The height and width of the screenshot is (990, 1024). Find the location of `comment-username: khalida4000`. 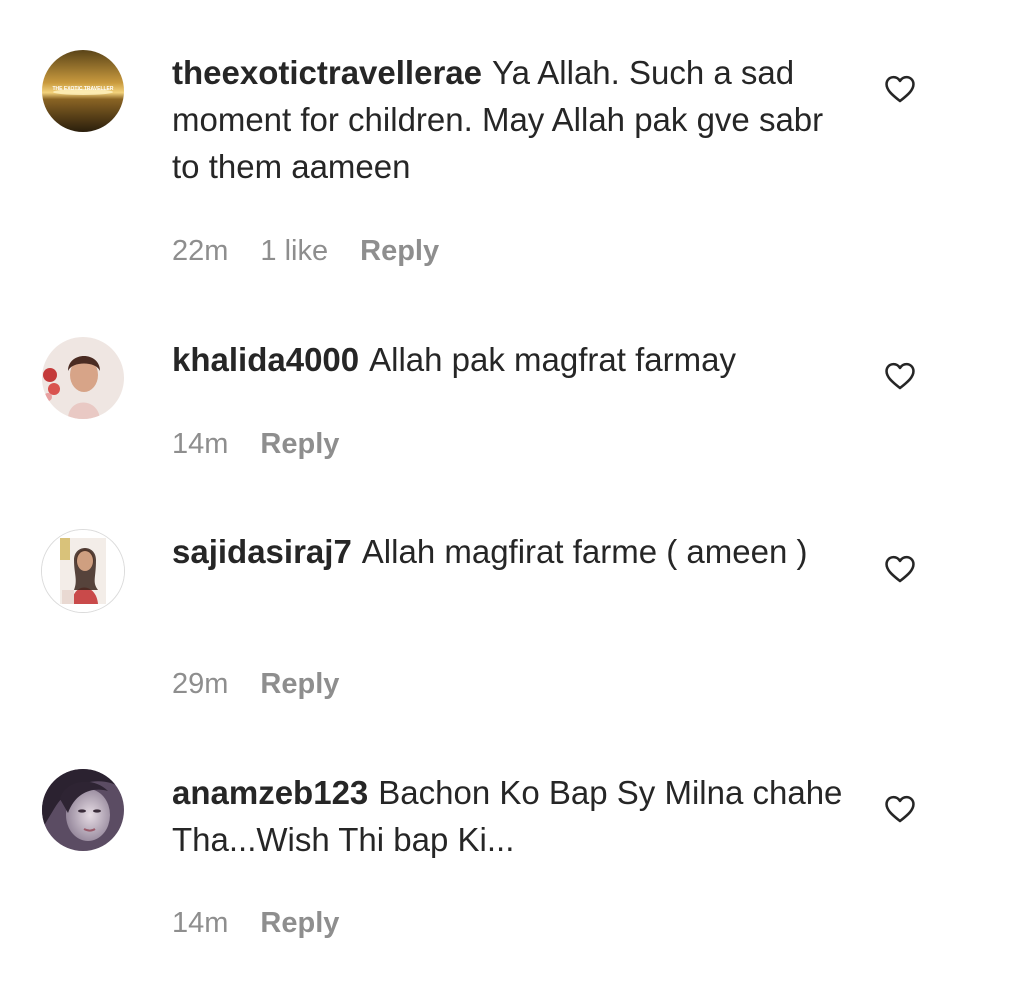

comment-username: khalida4000 is located at coordinates (265, 359).